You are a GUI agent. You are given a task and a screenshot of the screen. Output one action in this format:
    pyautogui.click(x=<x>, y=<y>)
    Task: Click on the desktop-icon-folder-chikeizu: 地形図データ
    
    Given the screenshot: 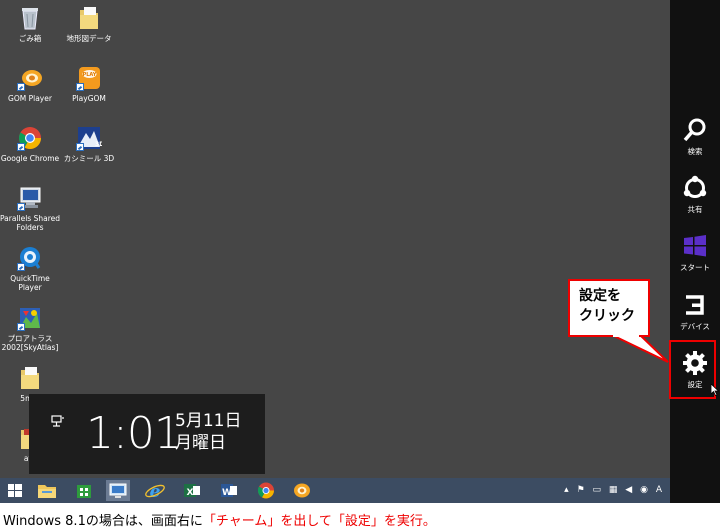 What is the action you would take?
    pyautogui.click(x=89, y=24)
    